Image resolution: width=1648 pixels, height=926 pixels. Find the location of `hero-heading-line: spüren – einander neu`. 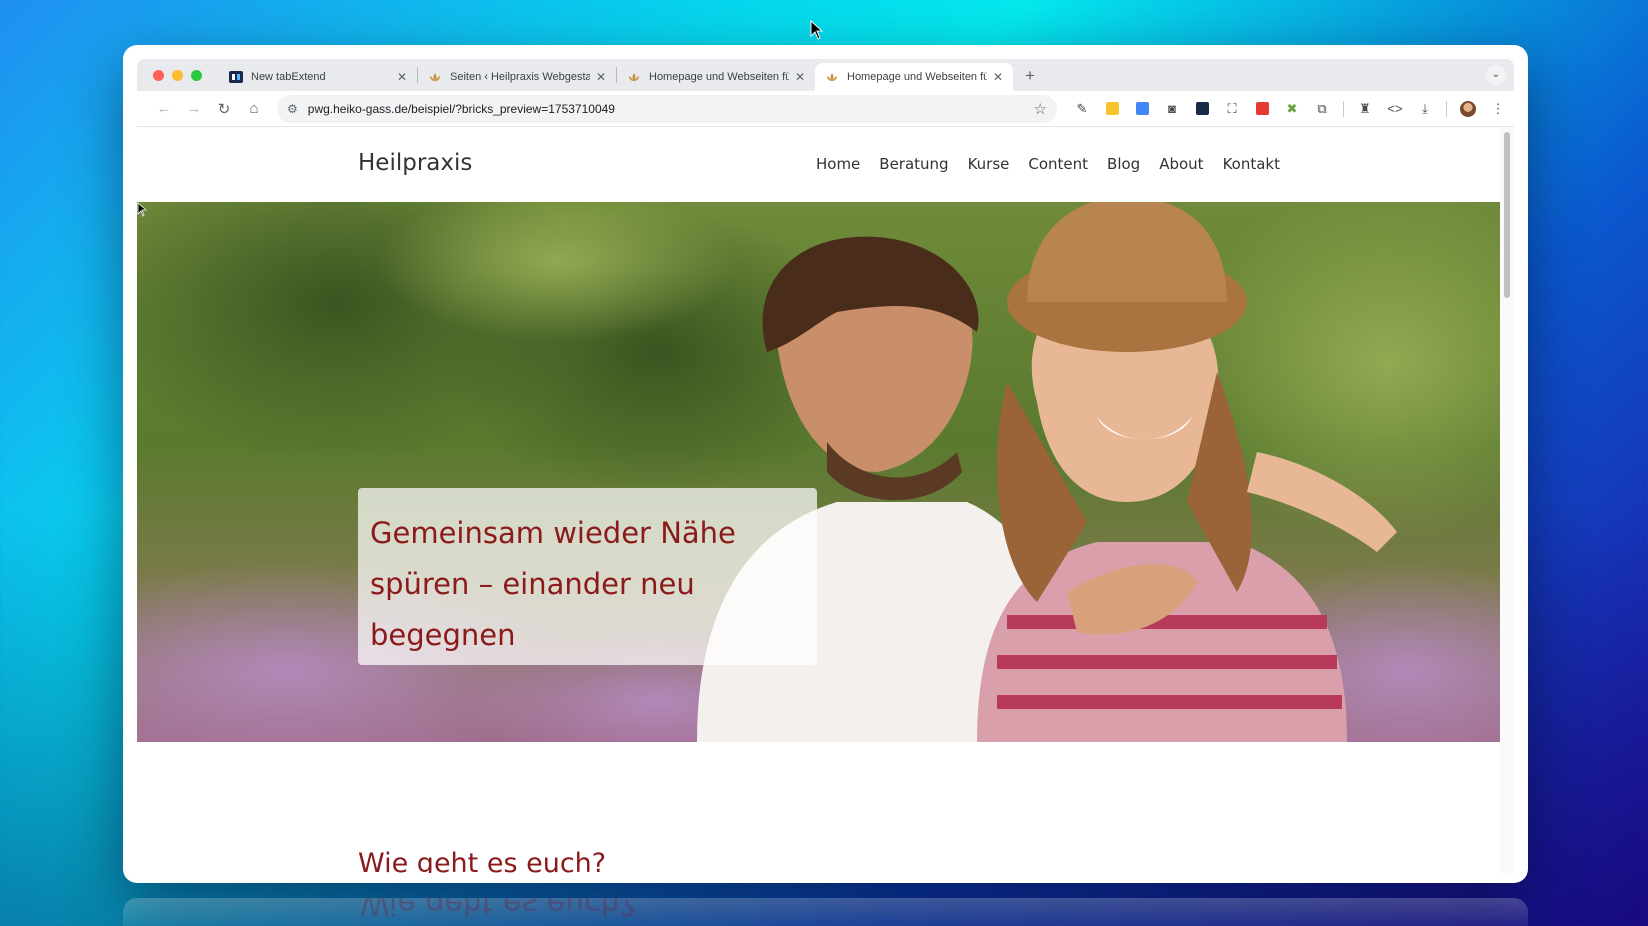

hero-heading-line: spüren – einander neu is located at coordinates (532, 584).